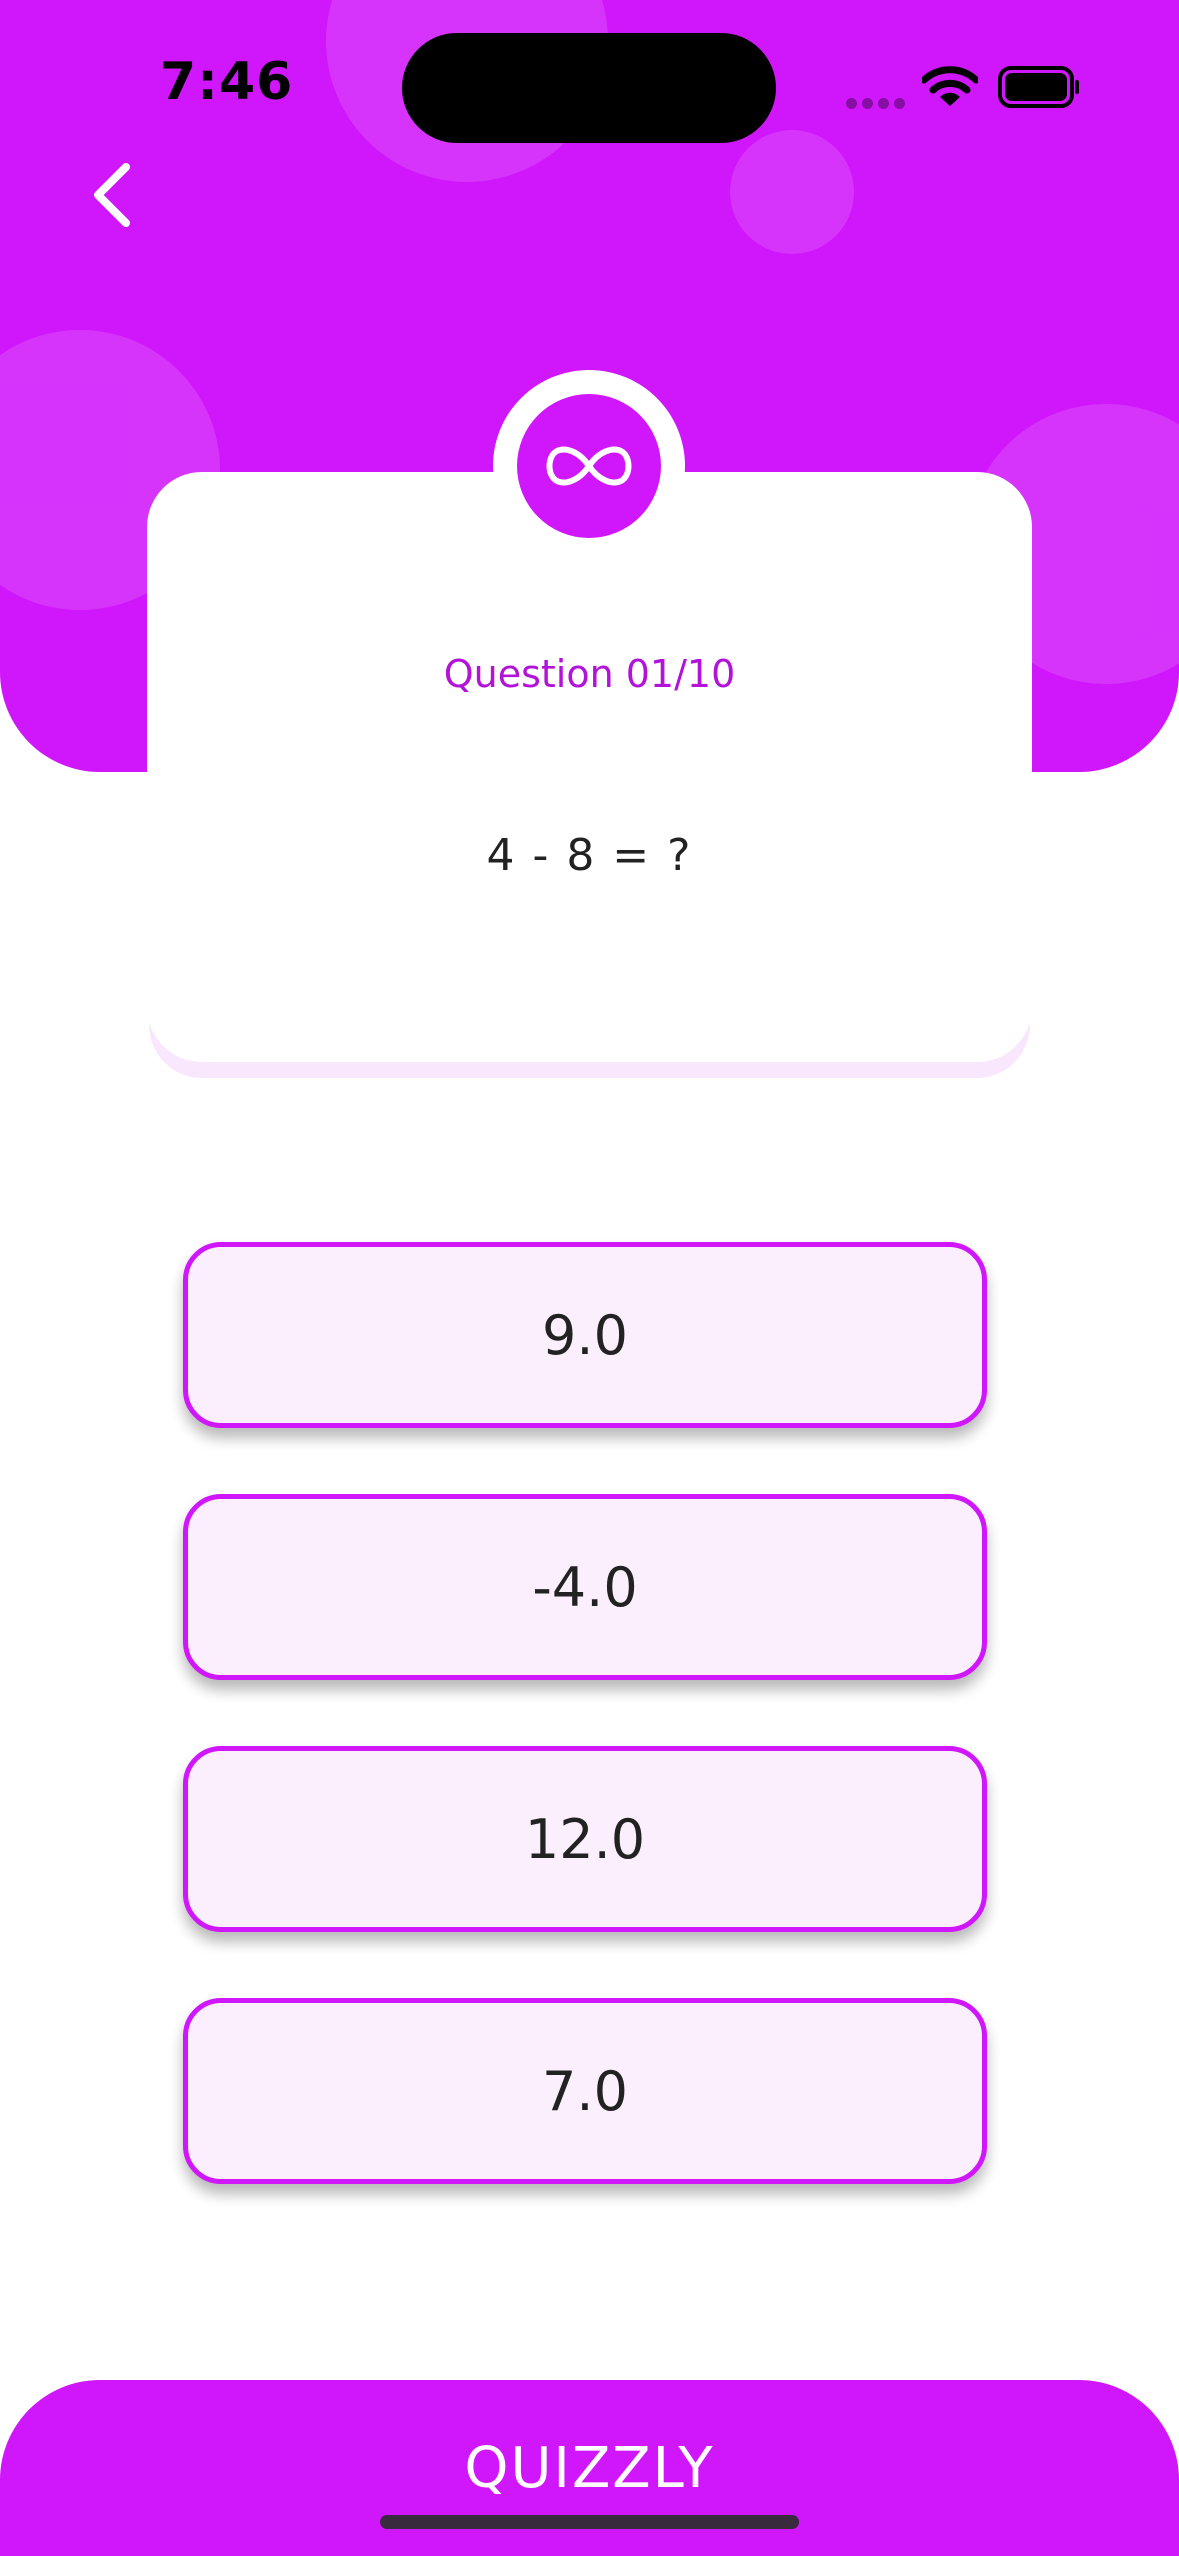 The image size is (1179, 2556). Describe the element at coordinates (589, 855) in the screenshot. I see `question-text: 4 - 8 = ?` at that location.